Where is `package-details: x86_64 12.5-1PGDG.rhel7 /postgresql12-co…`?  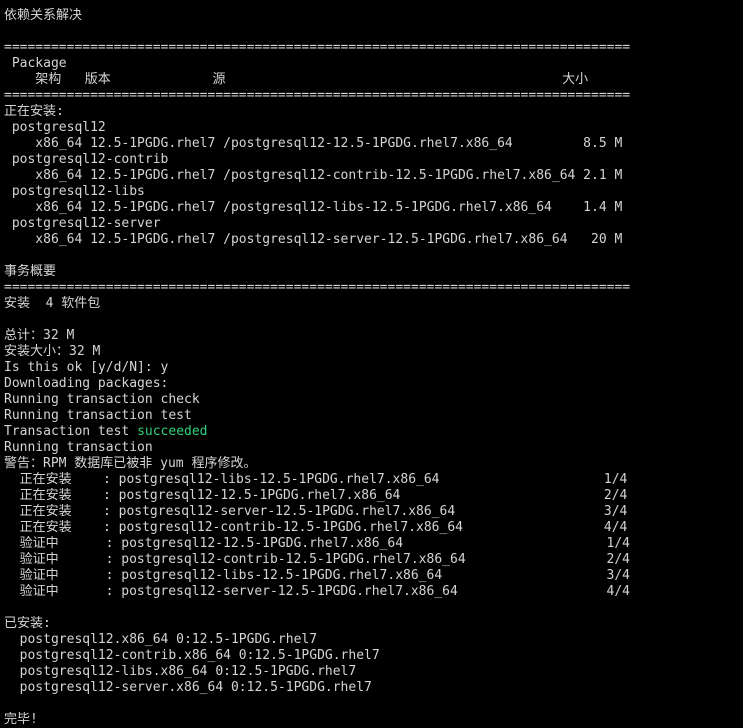 package-details: x86_64 12.5-1PGDG.rhel7 /postgresql12-co… is located at coordinates (313, 175).